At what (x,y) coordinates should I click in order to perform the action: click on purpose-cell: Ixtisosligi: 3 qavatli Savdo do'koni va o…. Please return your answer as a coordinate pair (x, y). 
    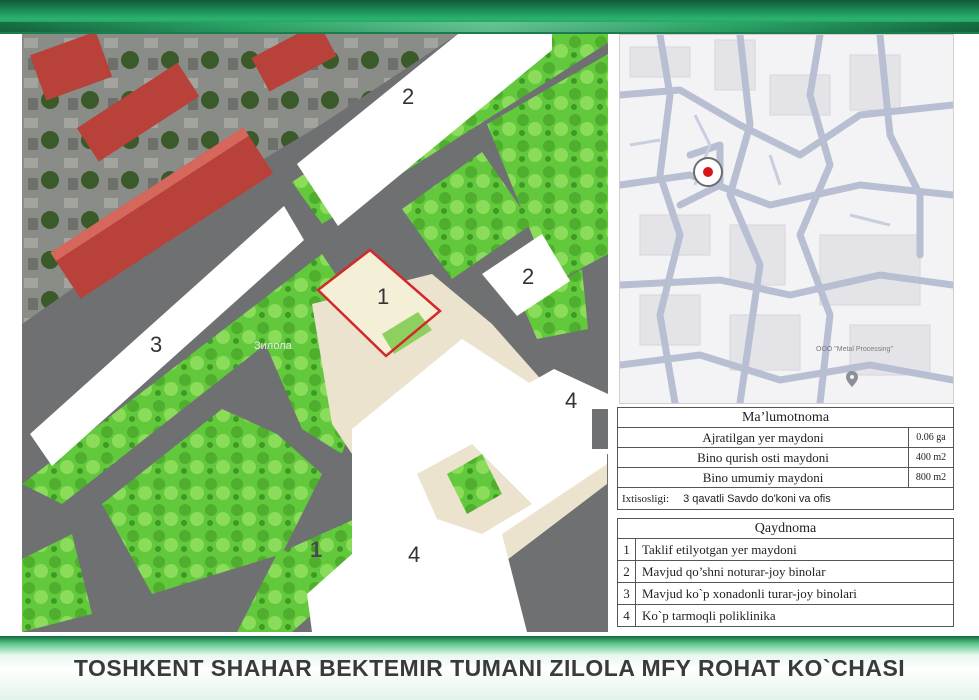
    Looking at the image, I should click on (785, 498).